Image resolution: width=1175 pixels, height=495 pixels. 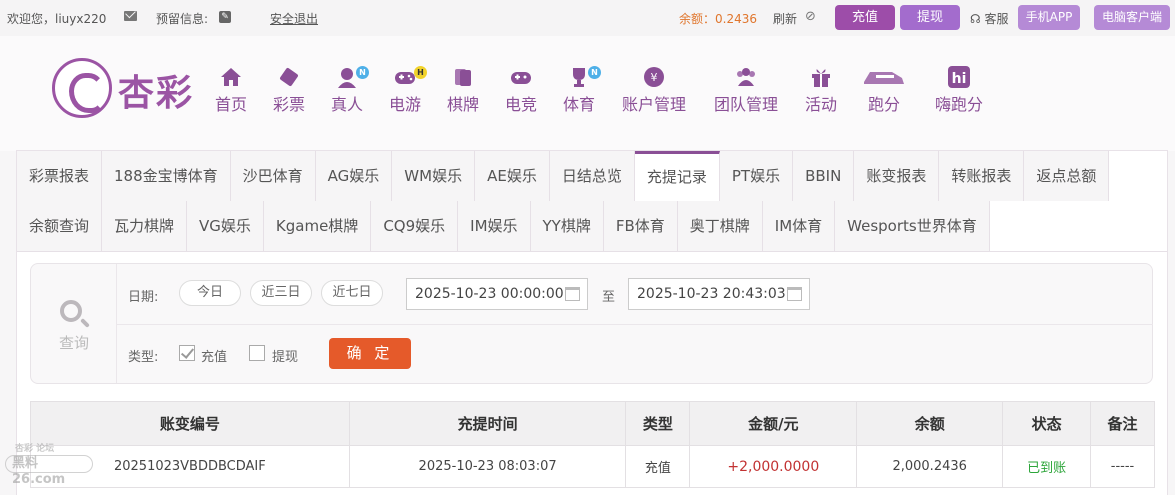 What do you see at coordinates (958, 104) in the screenshot?
I see `nav-label: 嗨跑分` at bounding box center [958, 104].